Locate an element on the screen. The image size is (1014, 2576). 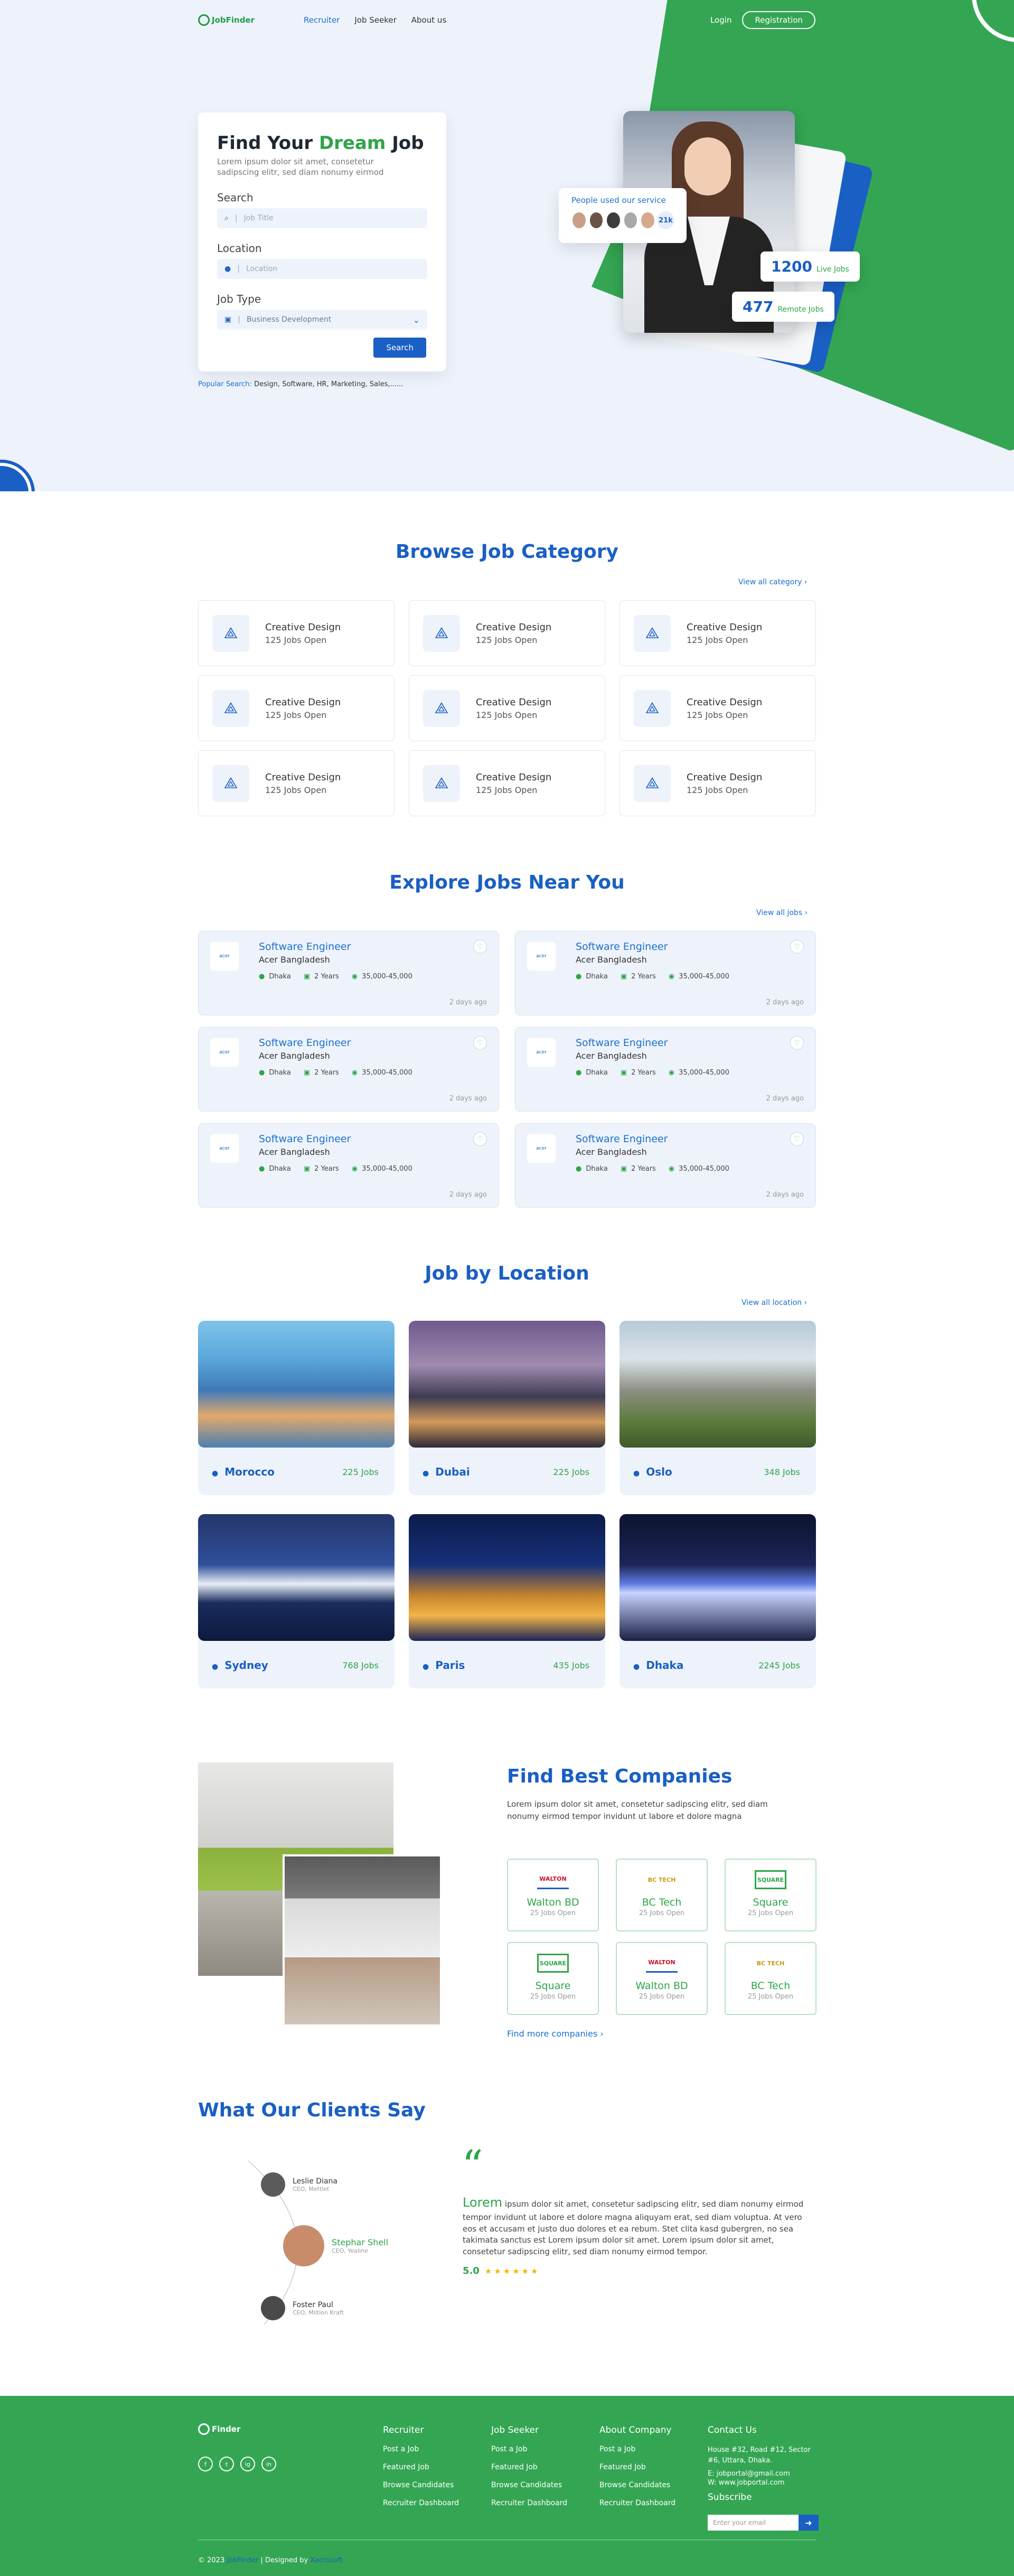
location-card: ● Morocco 225 Jobs is located at coordinates (296, 1408).